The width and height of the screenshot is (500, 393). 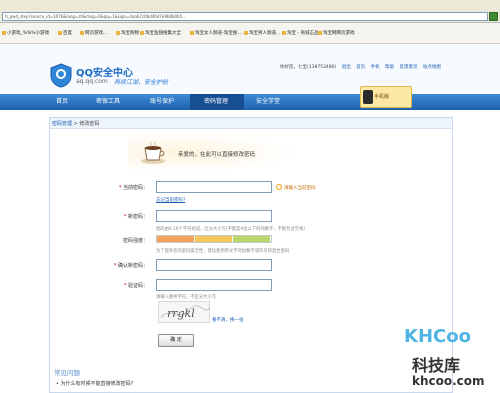 I want to click on main-nav, so click(x=250, y=102).